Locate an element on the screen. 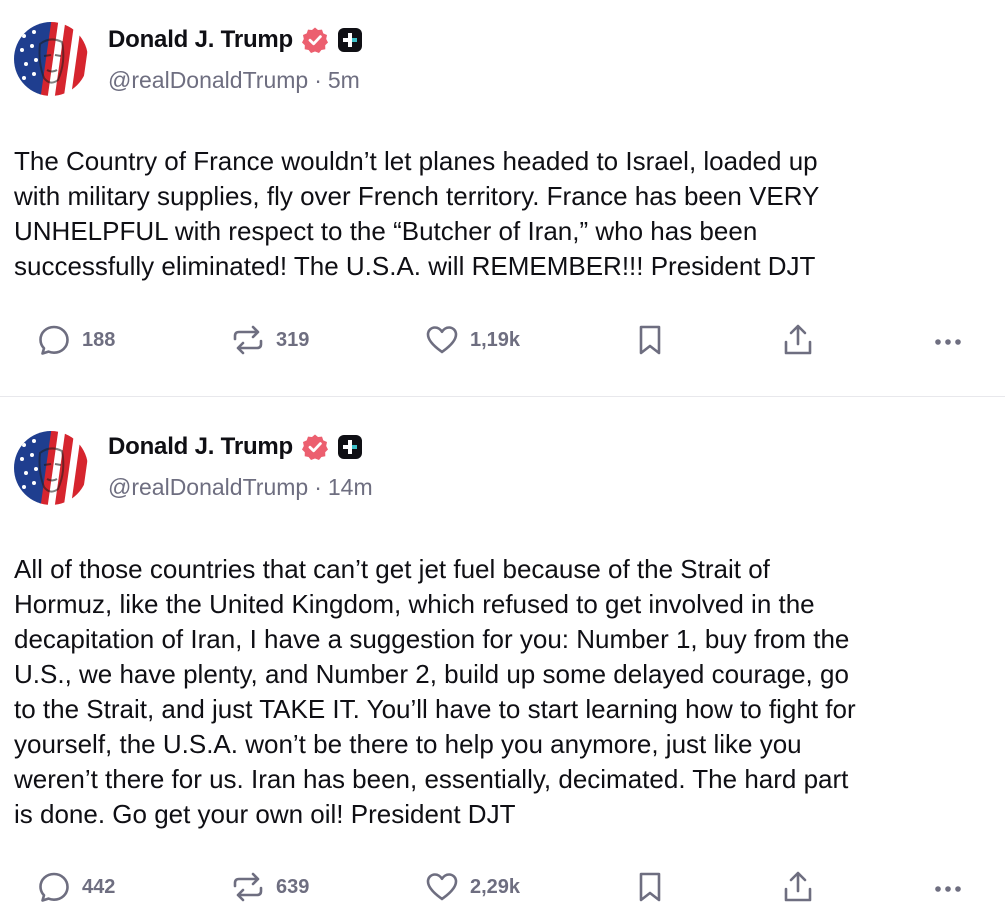 This screenshot has height=924, width=1005. post-timestamp: 5m is located at coordinates (344, 80).